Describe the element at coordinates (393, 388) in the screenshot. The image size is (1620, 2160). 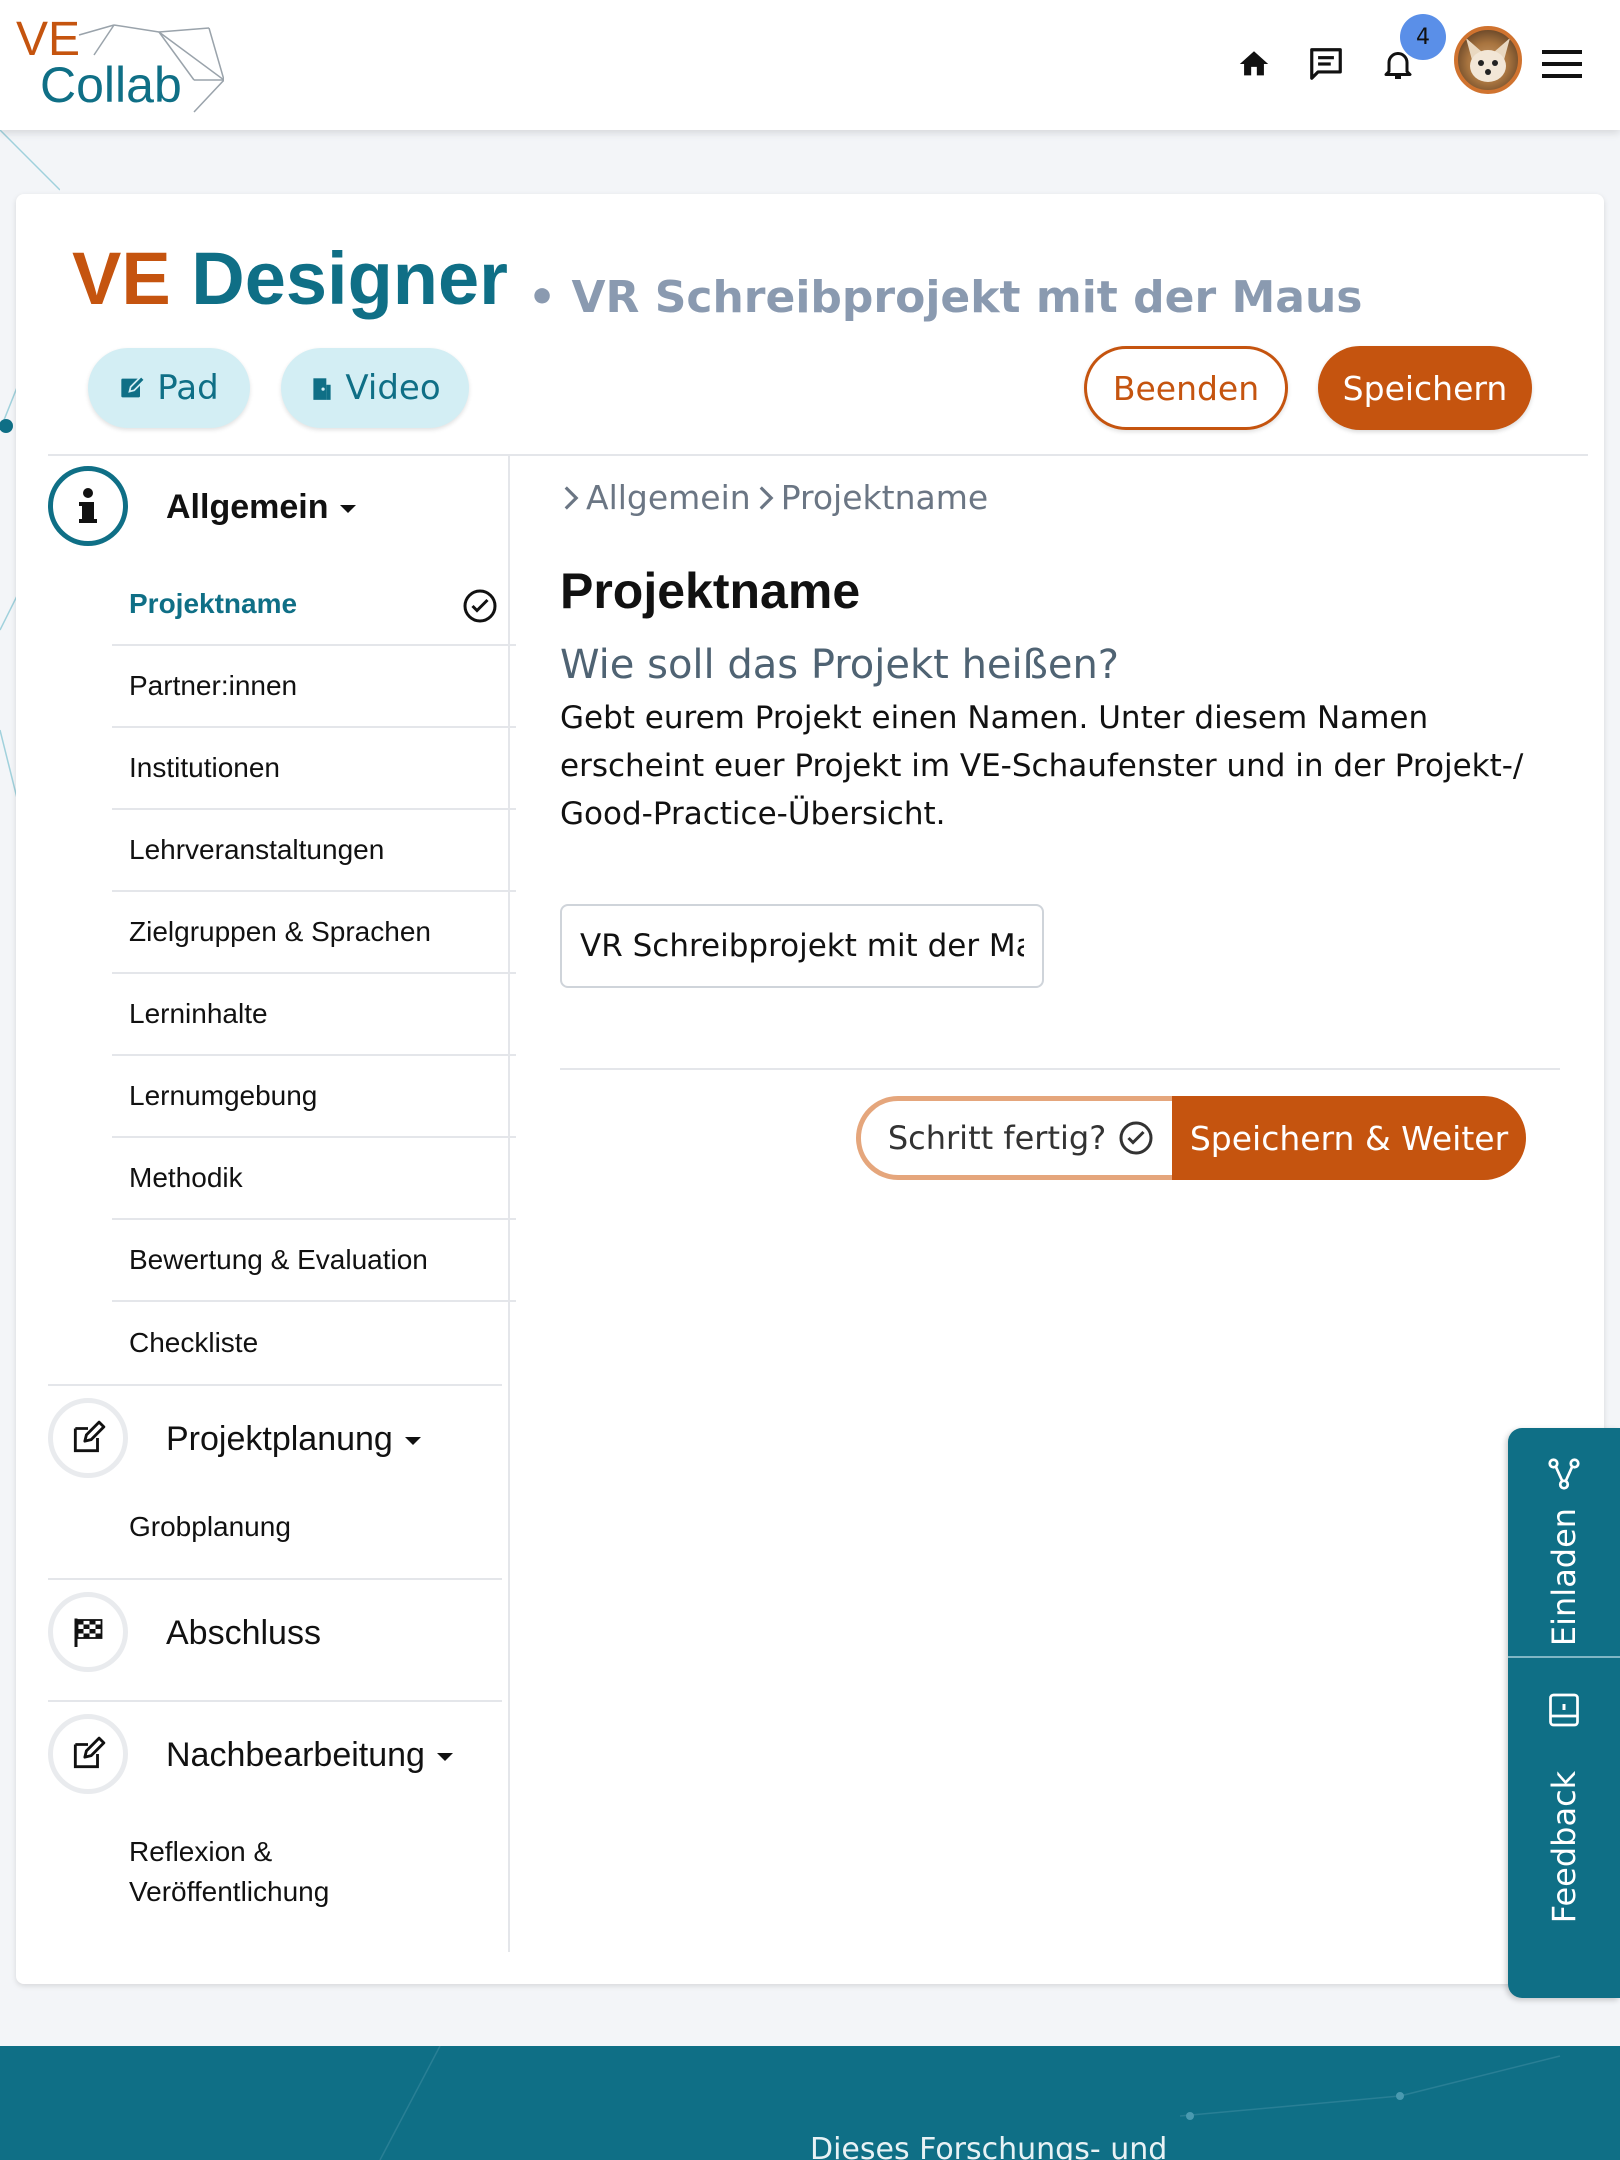
I see `video-label: Video` at that location.